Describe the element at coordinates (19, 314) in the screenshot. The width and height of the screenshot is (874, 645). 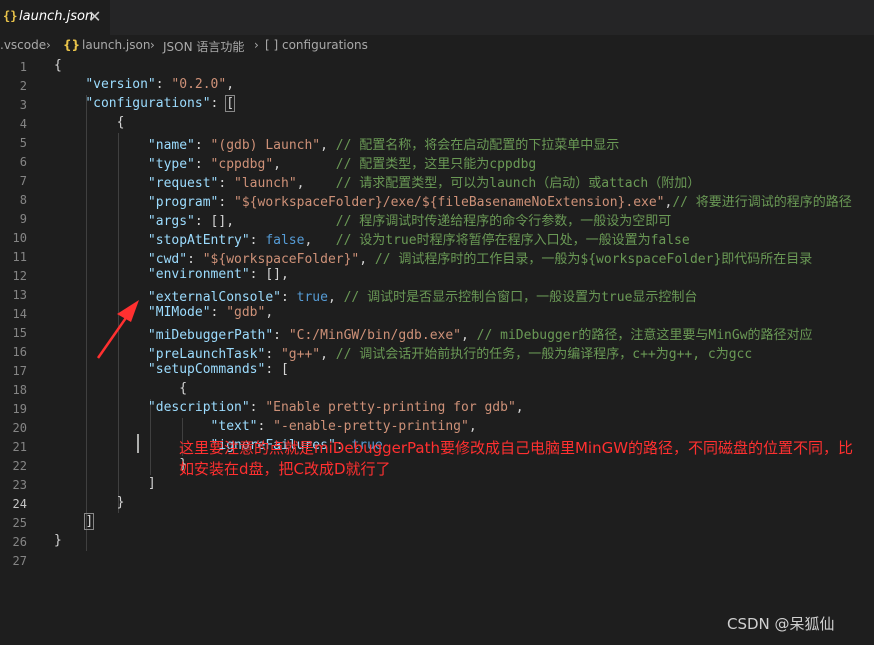
I see `line-number: 14` at that location.